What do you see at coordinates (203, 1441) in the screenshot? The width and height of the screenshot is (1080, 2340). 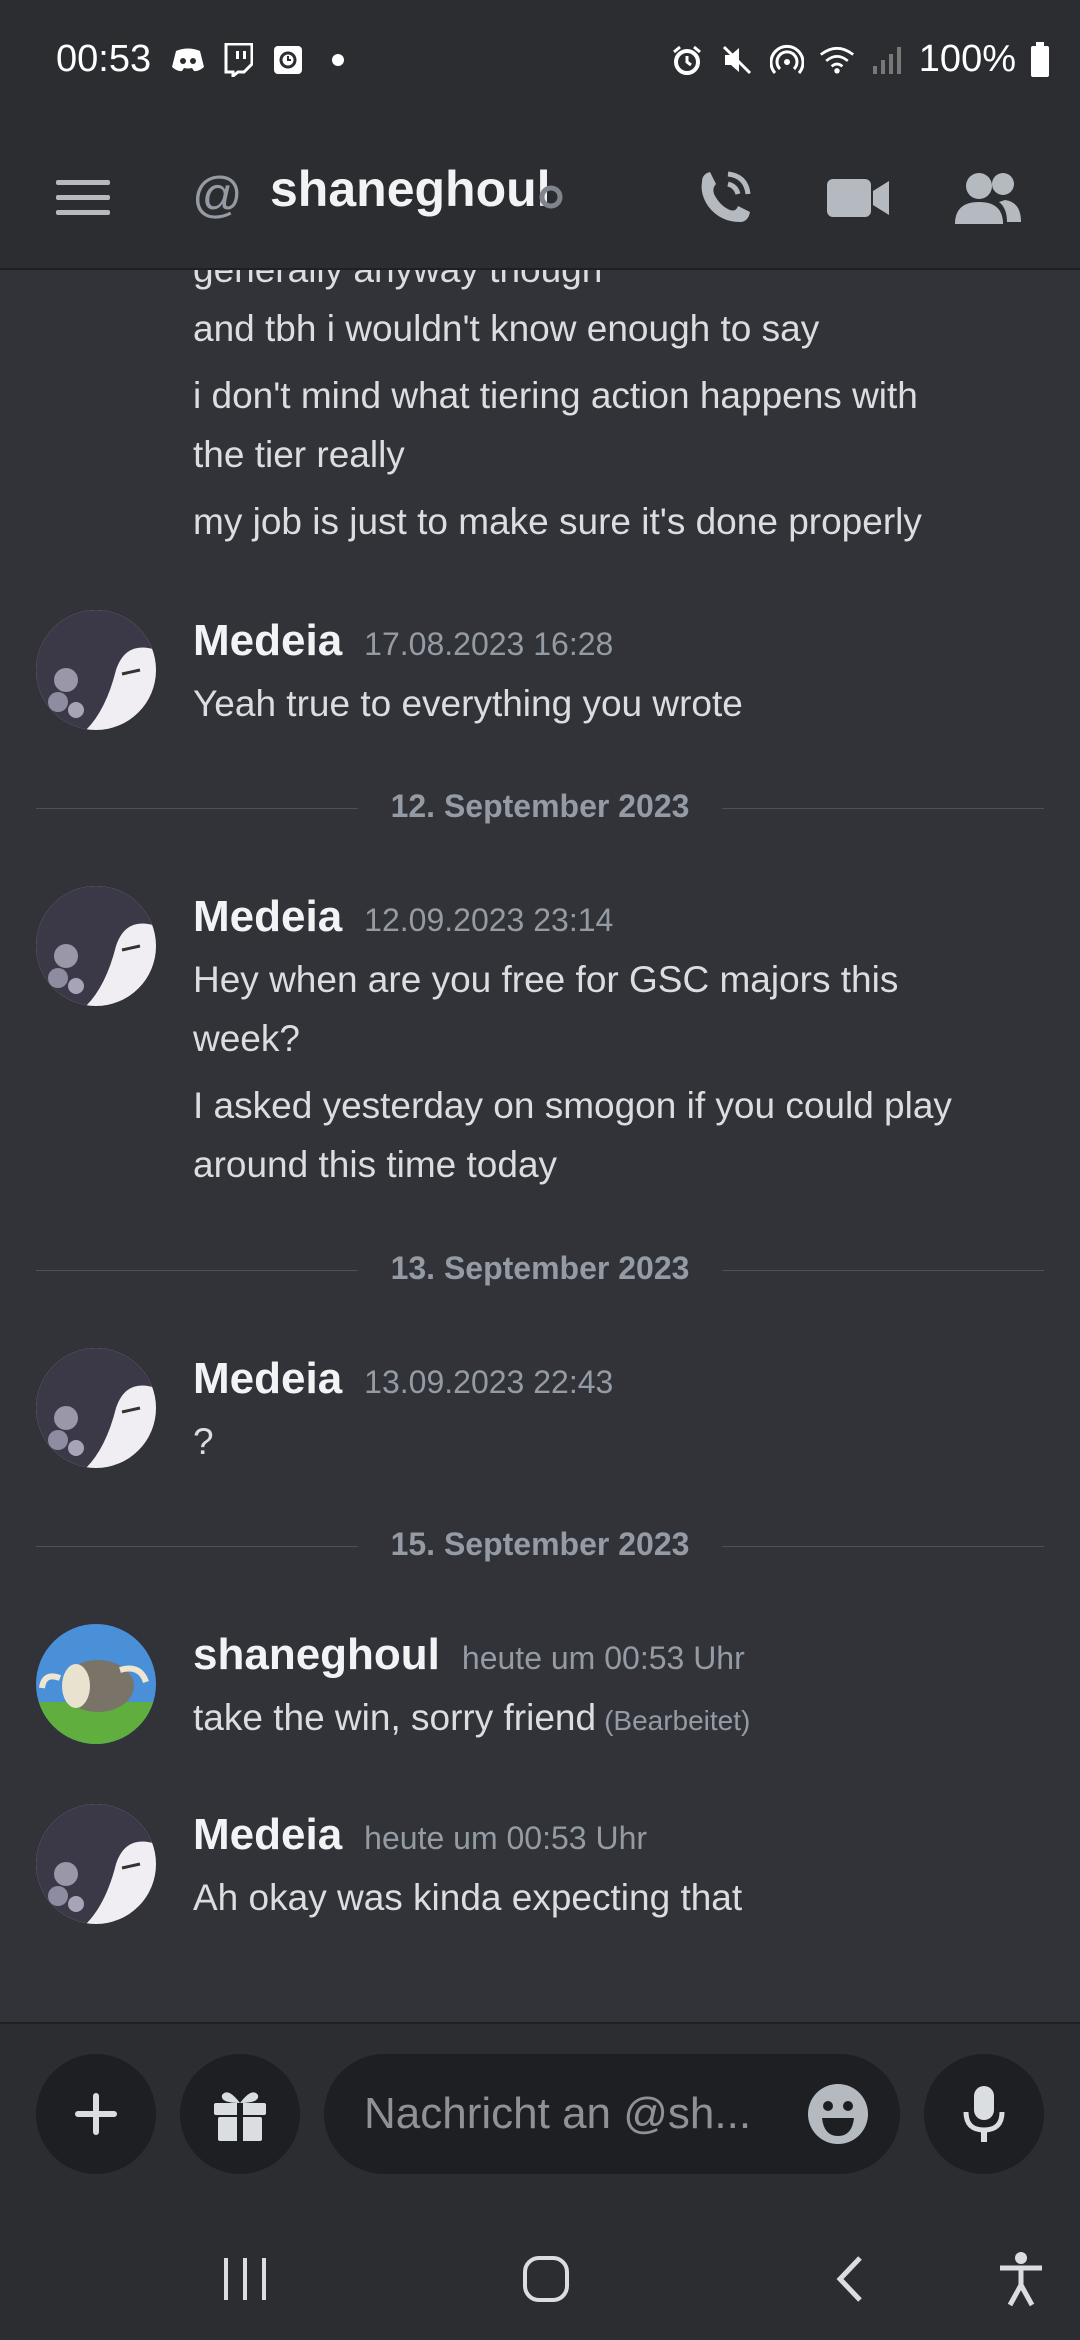 I see `message-text: ?` at bounding box center [203, 1441].